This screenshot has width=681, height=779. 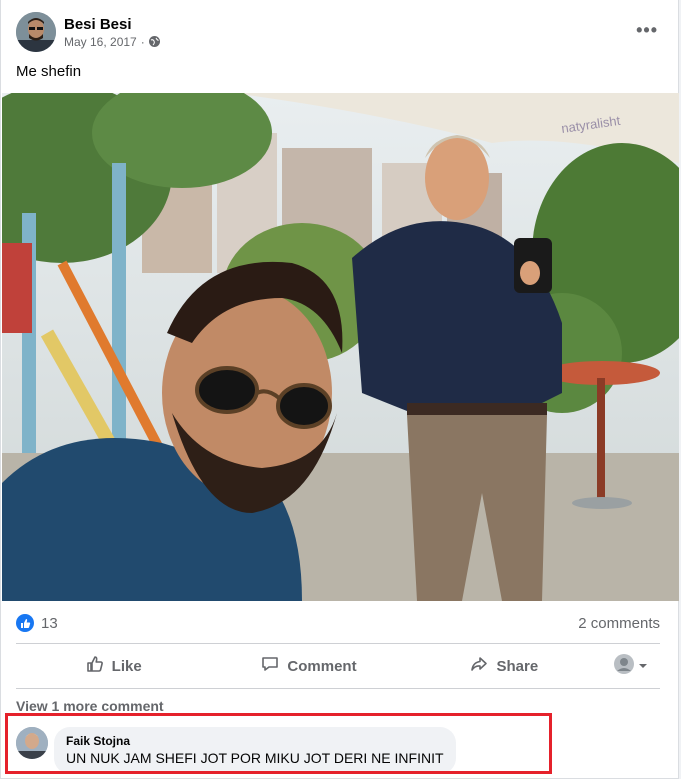 What do you see at coordinates (647, 30) in the screenshot?
I see `more-options-icon: •••` at bounding box center [647, 30].